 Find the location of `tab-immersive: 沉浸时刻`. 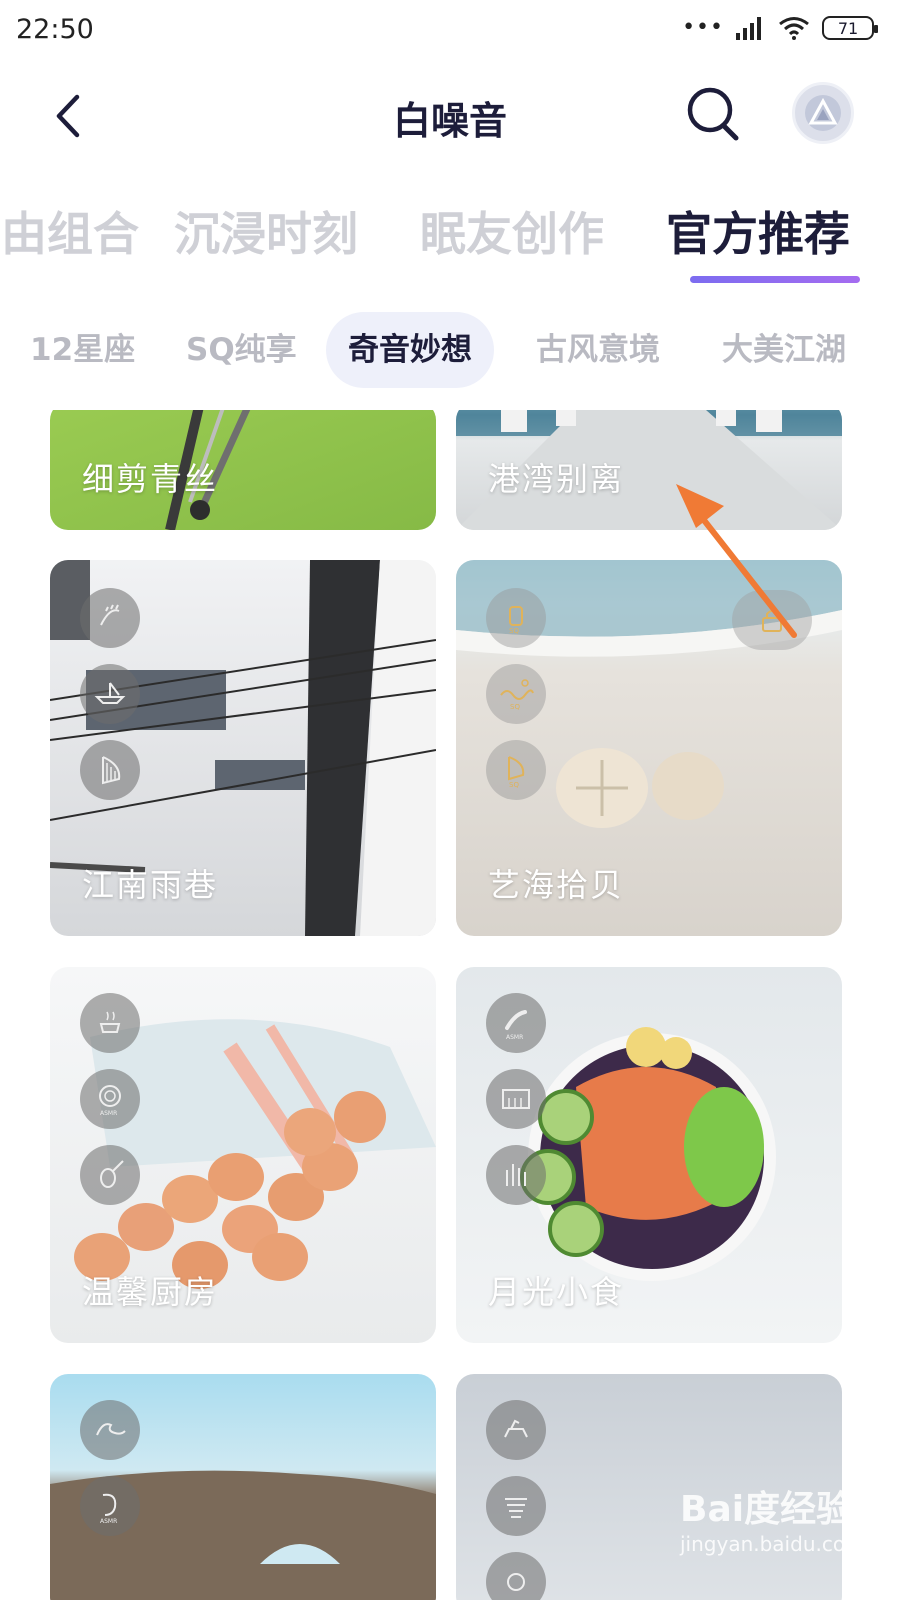

tab-immersive: 沉浸时刻 is located at coordinates (266, 231).